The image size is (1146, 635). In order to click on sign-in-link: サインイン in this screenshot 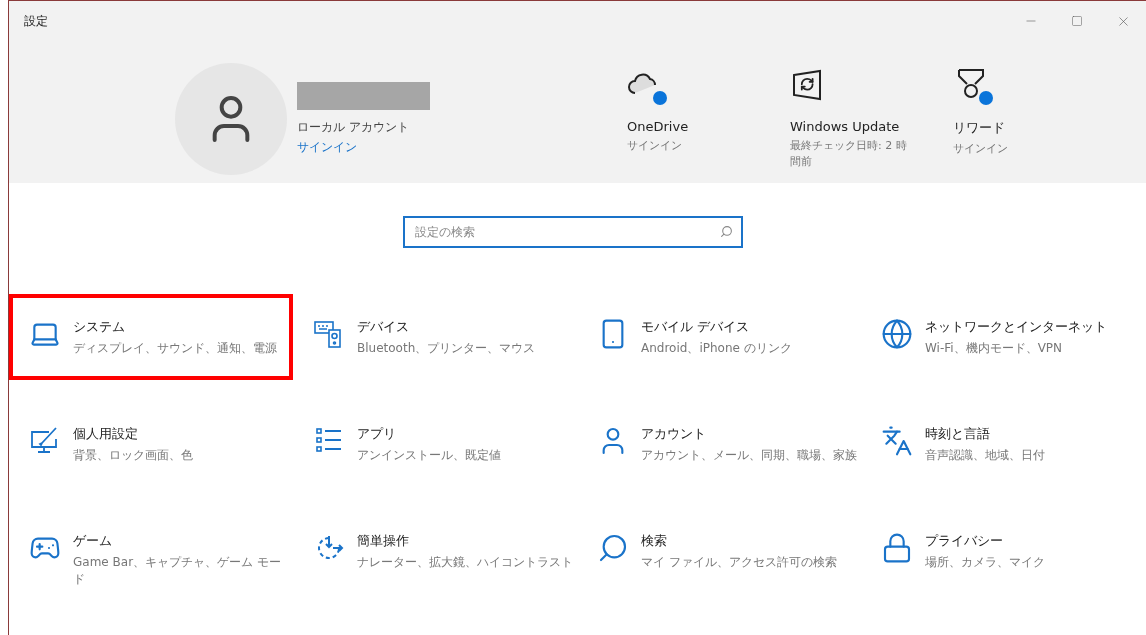, I will do `click(462, 147)`.